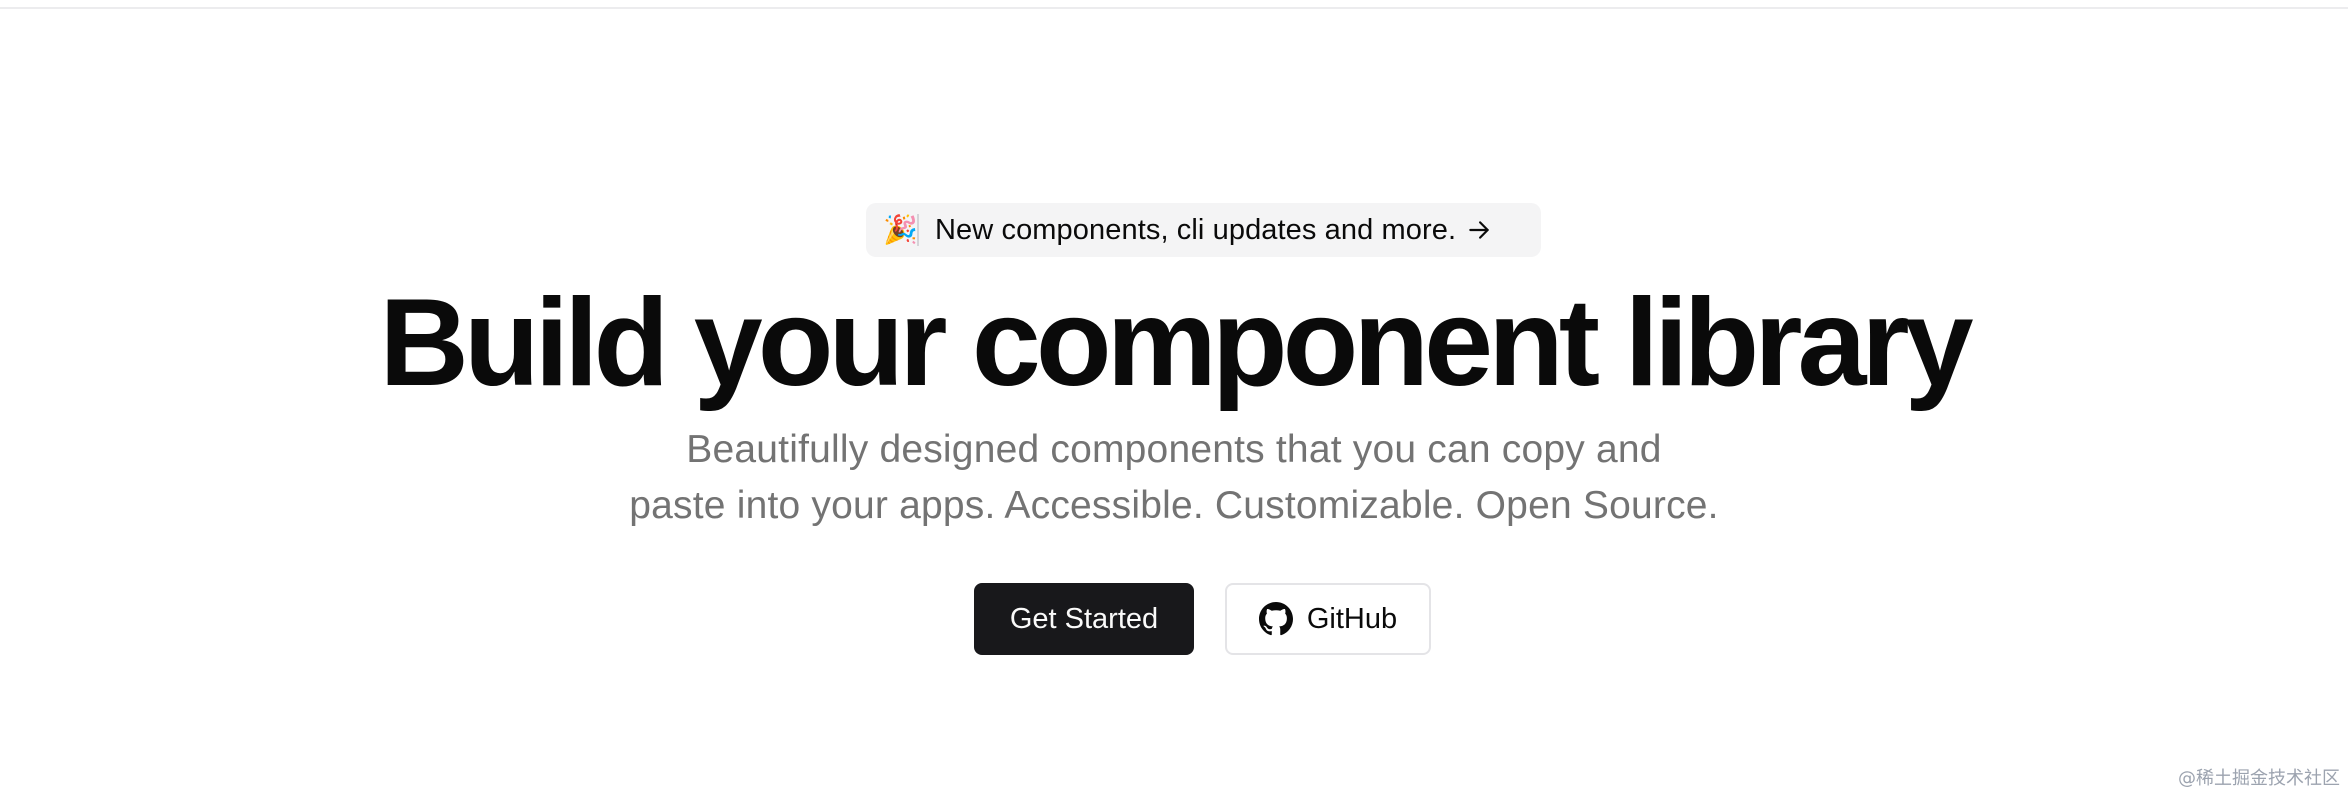 This screenshot has height=802, width=2348. I want to click on announcement-text: New components, cli updates and more., so click(1196, 229).